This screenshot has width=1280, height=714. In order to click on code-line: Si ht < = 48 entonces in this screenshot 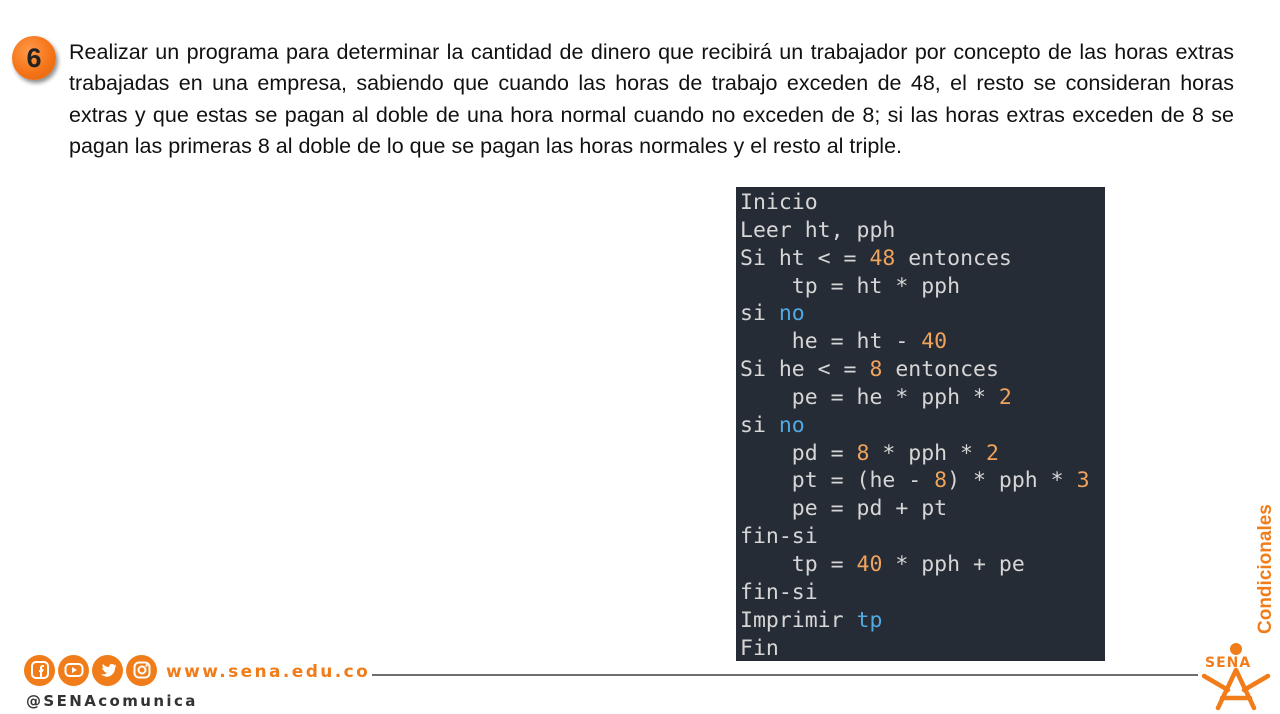, I will do `click(922, 259)`.